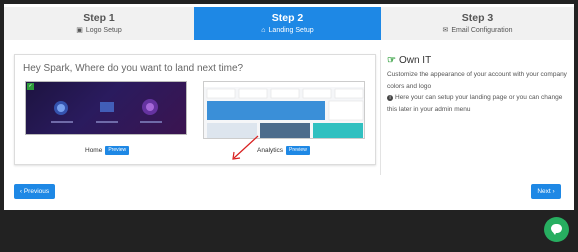  What do you see at coordinates (546, 191) in the screenshot?
I see `next-button: Next ›` at bounding box center [546, 191].